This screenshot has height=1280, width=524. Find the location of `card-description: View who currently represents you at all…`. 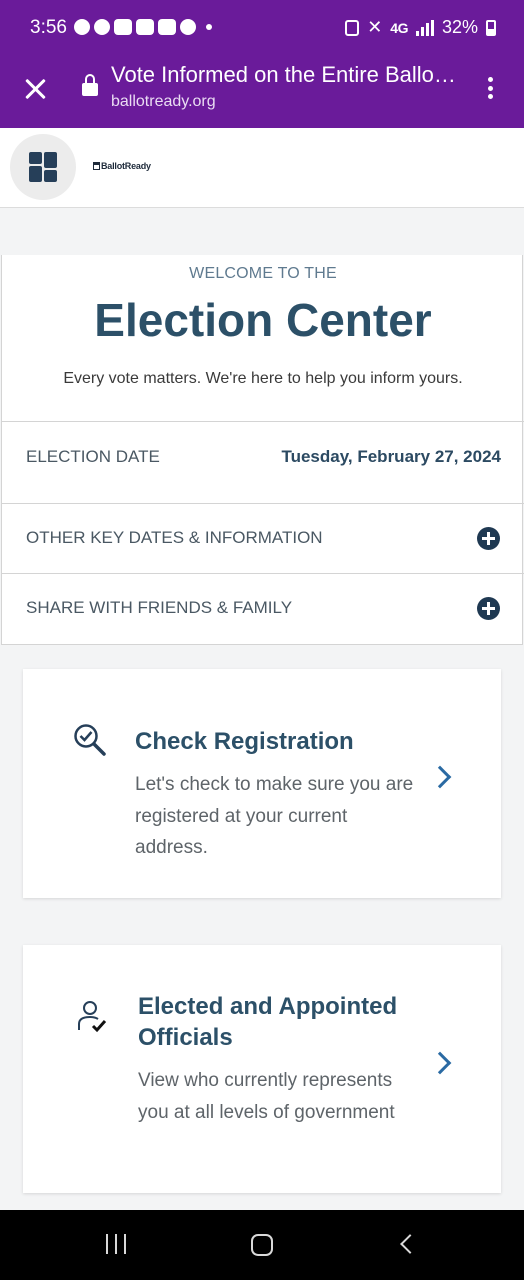

card-description: View who currently represents you at all… is located at coordinates (266, 1096).